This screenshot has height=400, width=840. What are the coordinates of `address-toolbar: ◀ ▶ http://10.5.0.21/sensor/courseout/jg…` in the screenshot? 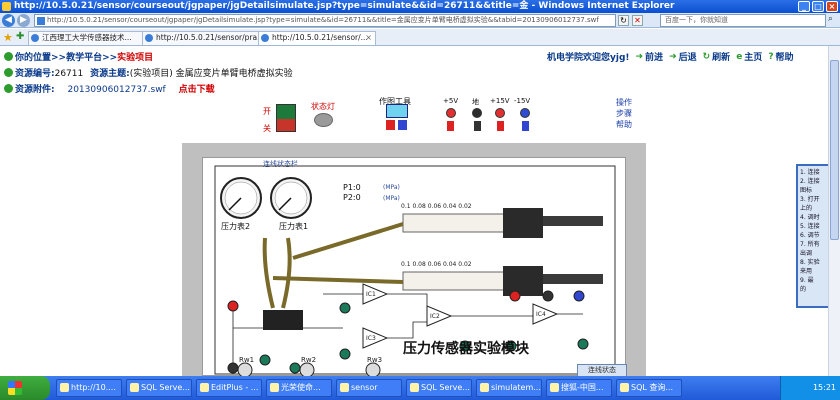 It's located at (420, 20).